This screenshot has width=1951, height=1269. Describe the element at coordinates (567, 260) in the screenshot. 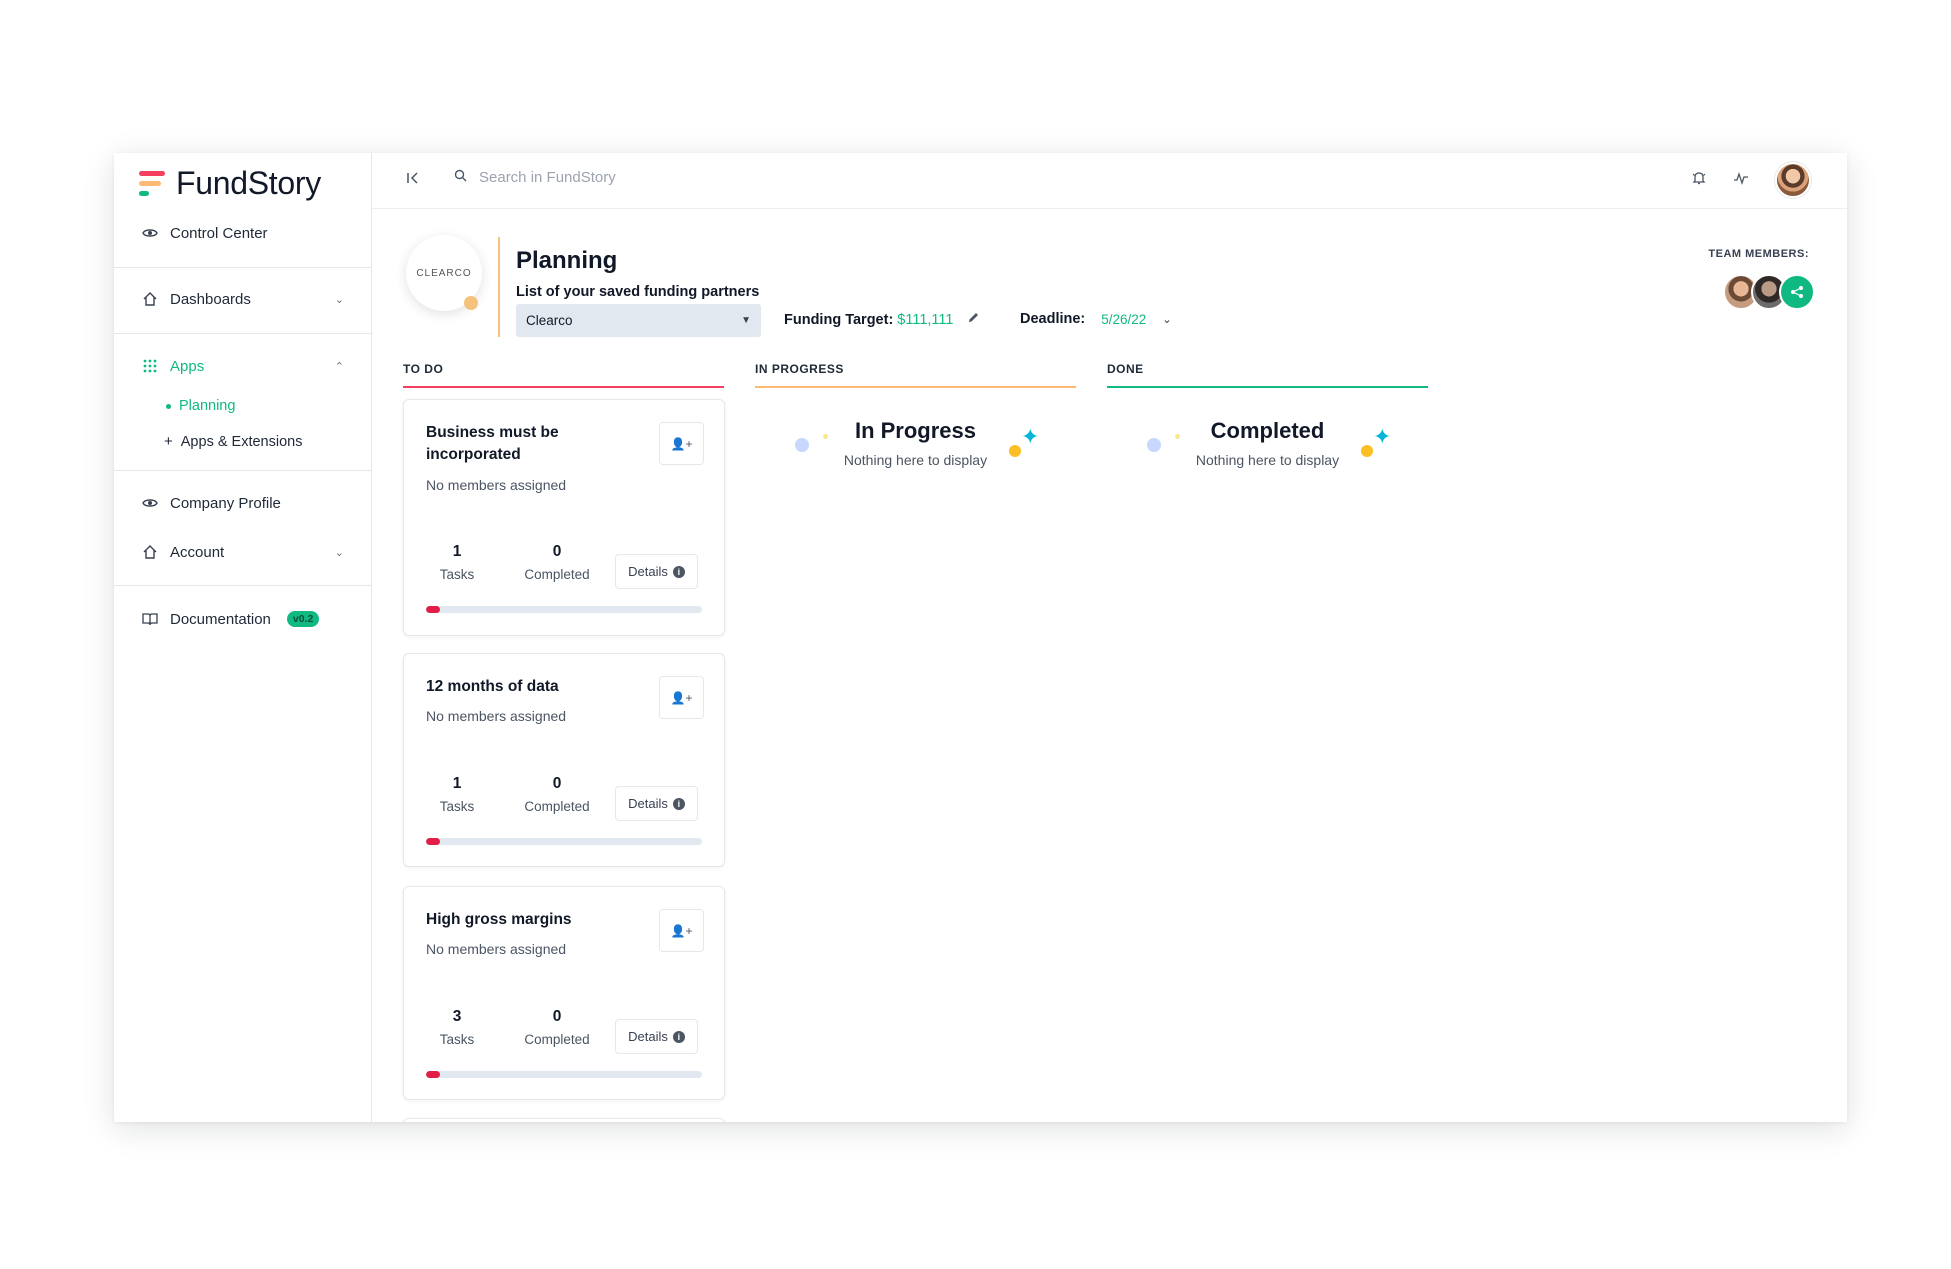

I see `page-title: Planning` at that location.